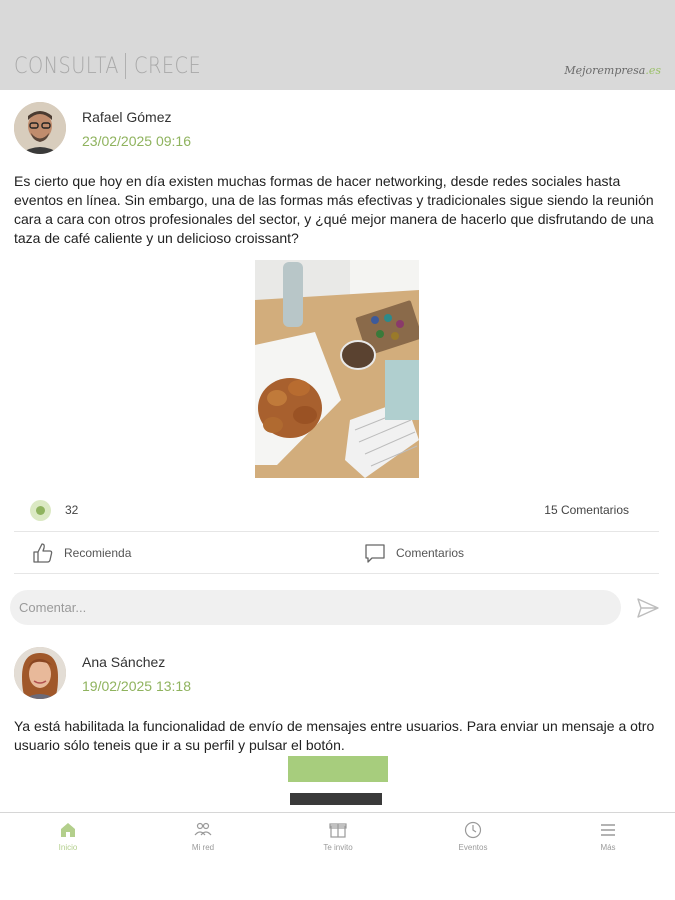  I want to click on post-actions: Recomienda Comentarios, so click(337, 553).